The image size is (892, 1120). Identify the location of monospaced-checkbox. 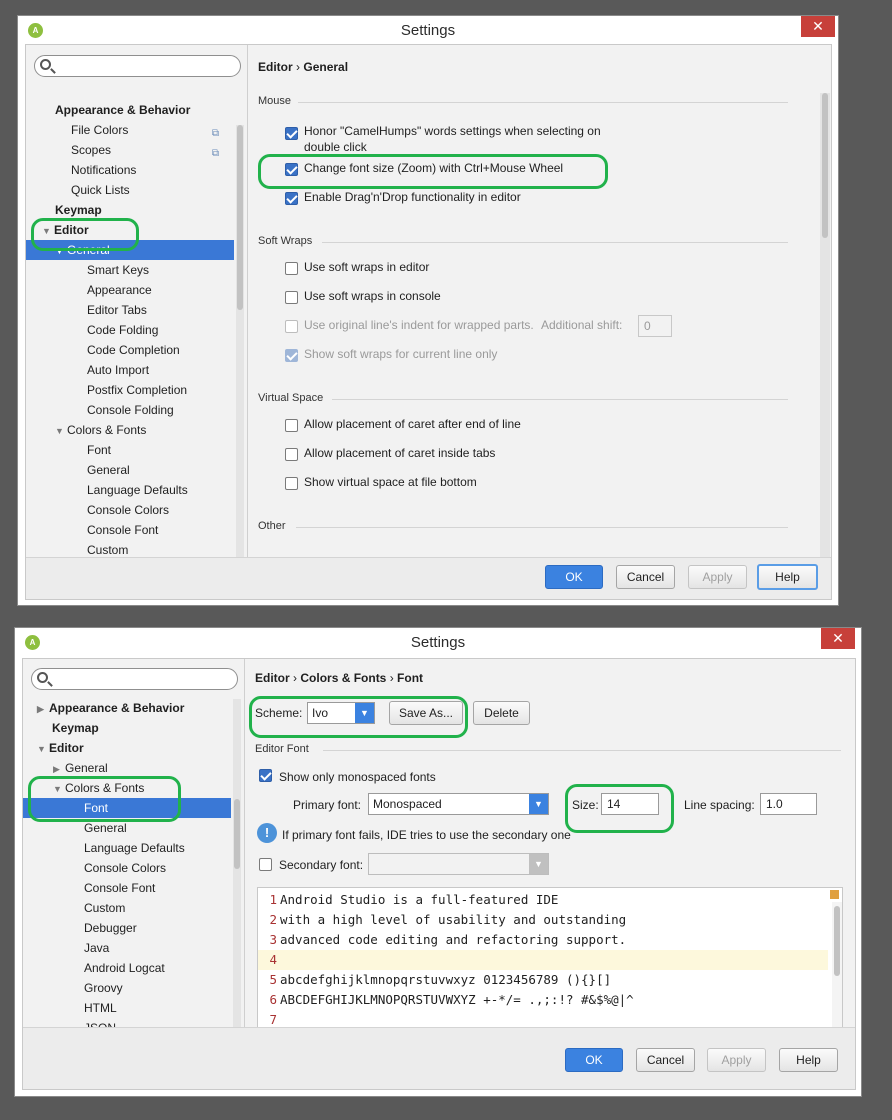
(265, 775).